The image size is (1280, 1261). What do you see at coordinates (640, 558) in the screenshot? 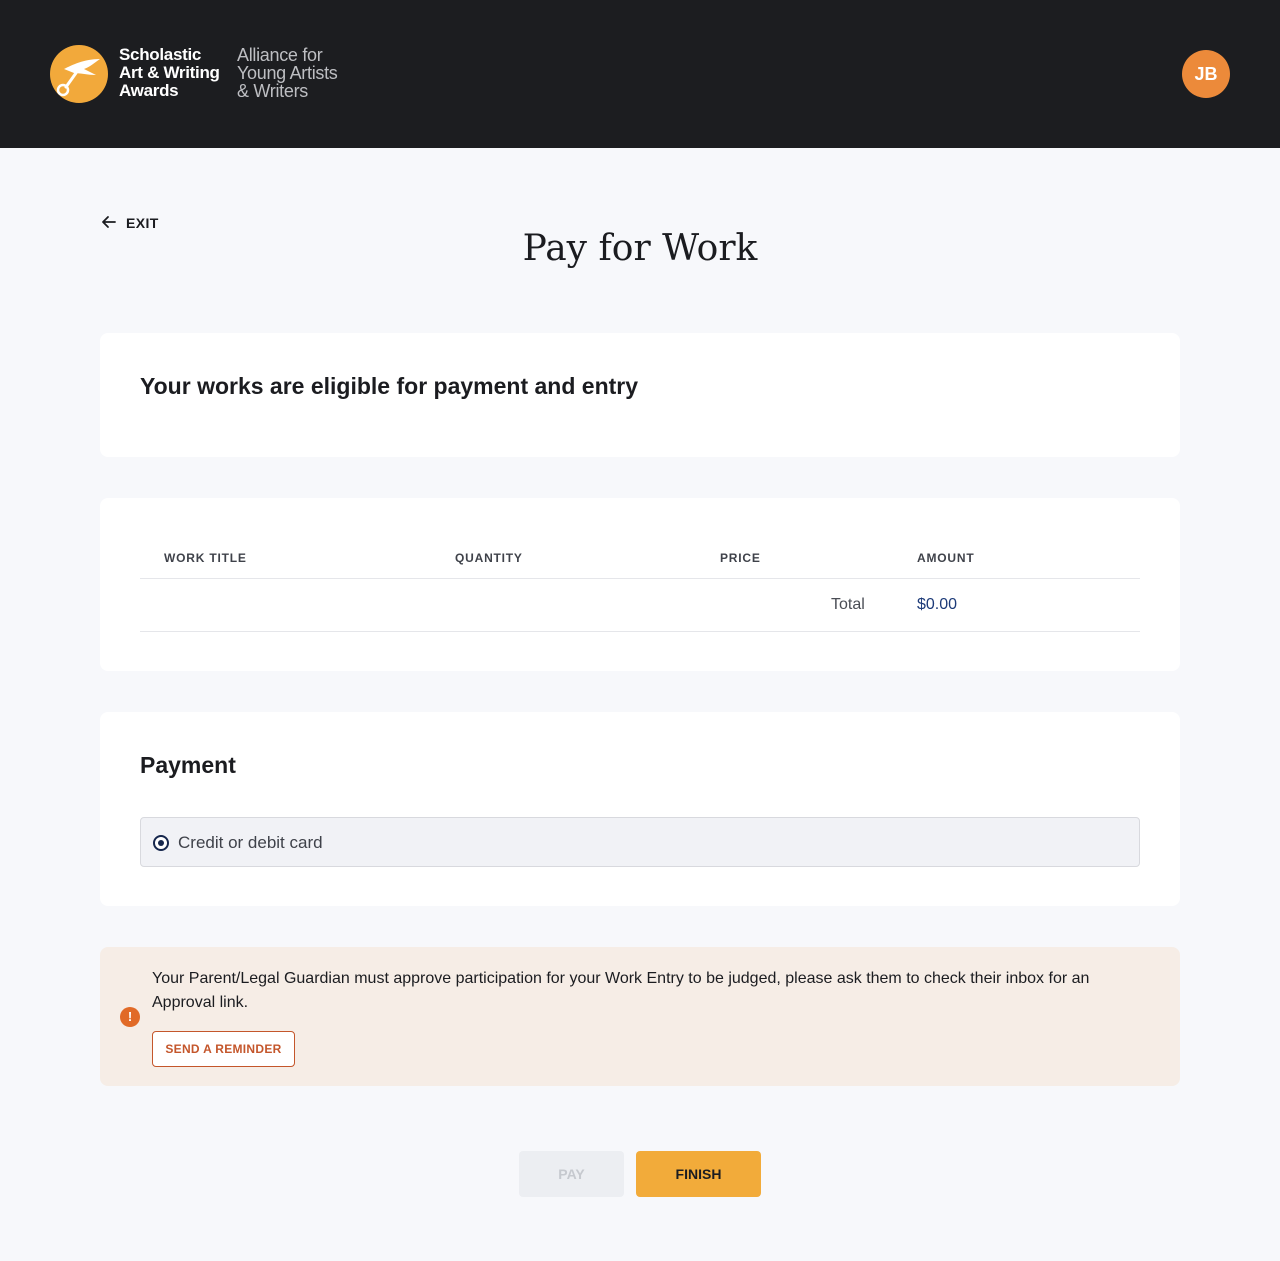
I see `table-header: WORK TITLE QUANTITY PRICE AMOUNT` at bounding box center [640, 558].